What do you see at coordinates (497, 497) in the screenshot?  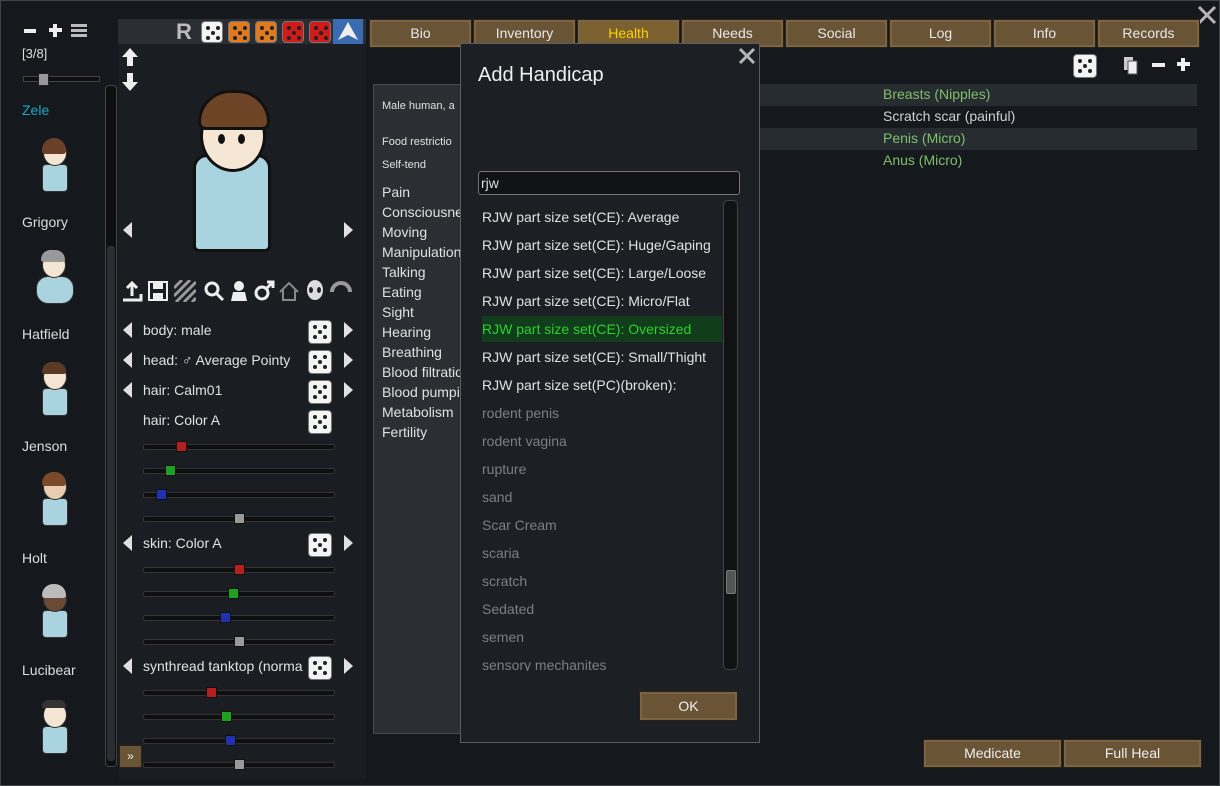 I see `handicap-option-disabled: sand` at bounding box center [497, 497].